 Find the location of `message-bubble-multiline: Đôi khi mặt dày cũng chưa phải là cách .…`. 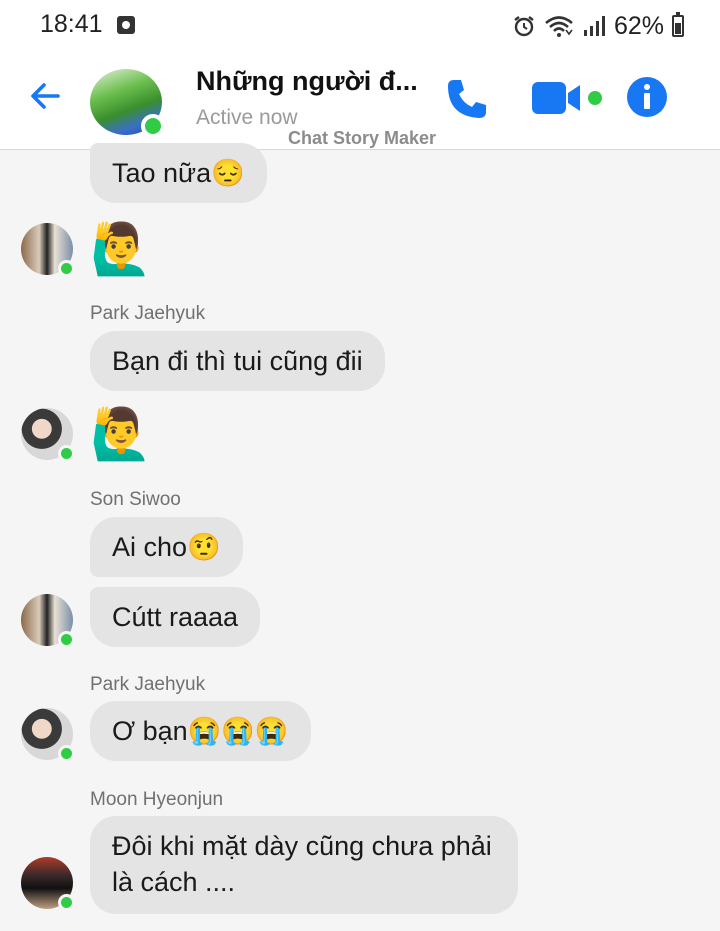

message-bubble-multiline: Đôi khi mặt dày cũng chưa phải là cách .… is located at coordinates (304, 865).